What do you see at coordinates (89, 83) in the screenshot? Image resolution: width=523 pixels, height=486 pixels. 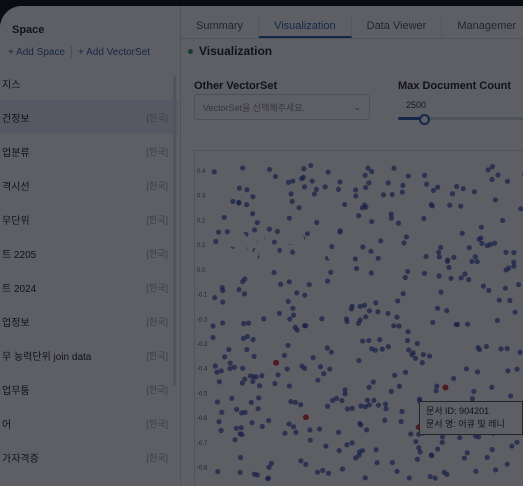 I see `sidebar-item: 지스` at bounding box center [89, 83].